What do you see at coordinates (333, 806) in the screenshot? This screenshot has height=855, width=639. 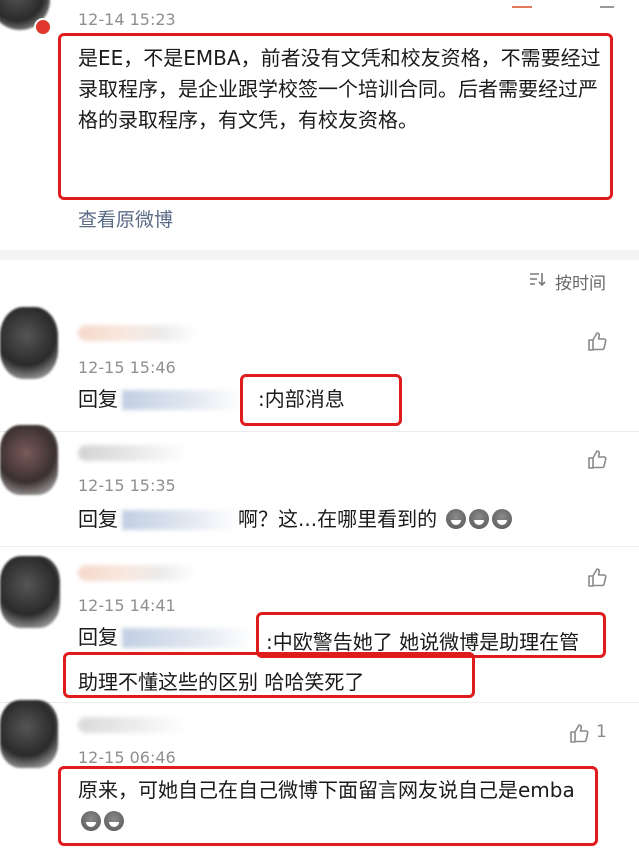 I see `comment-text: 原来，可她自己在自己微博下面留言网友说自己是emba` at bounding box center [333, 806].